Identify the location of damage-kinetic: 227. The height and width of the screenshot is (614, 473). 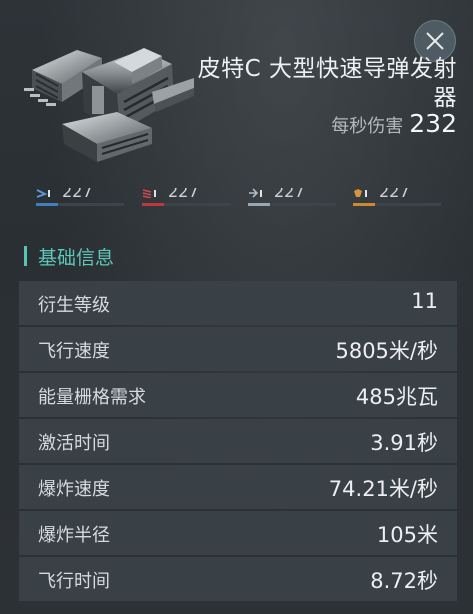
(81, 199).